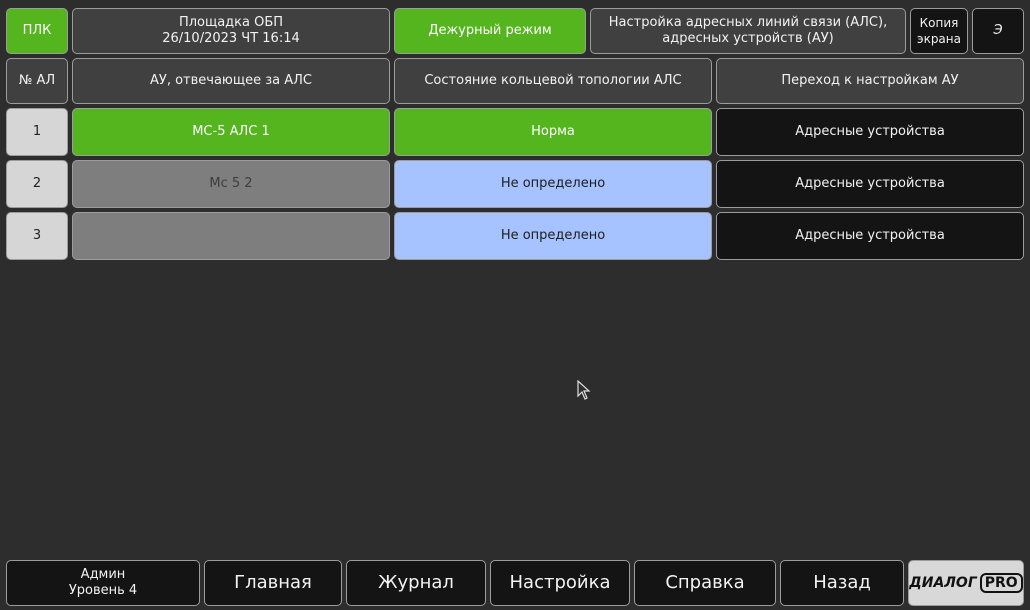 The height and width of the screenshot is (610, 1030). I want to click on user-level: Уровень 4, so click(103, 590).